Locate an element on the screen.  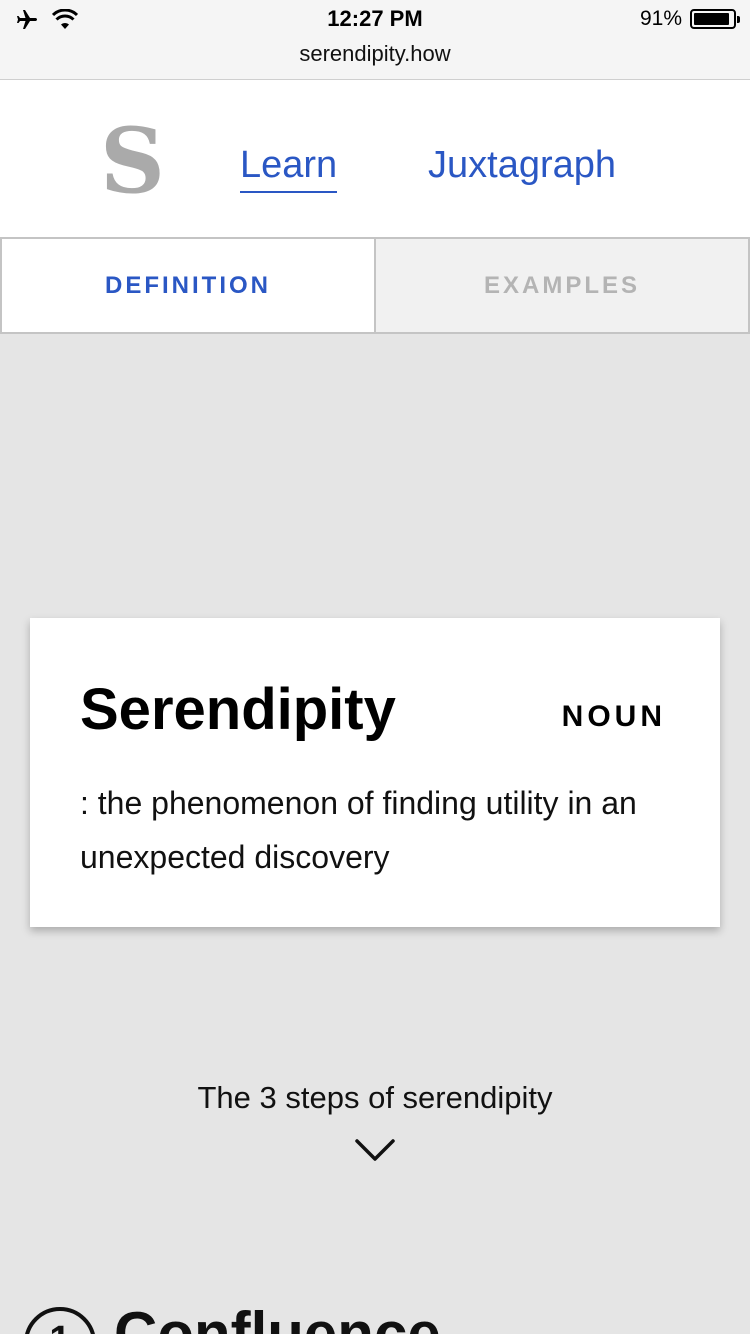
status-icons-right: 91% is located at coordinates (689, 19).